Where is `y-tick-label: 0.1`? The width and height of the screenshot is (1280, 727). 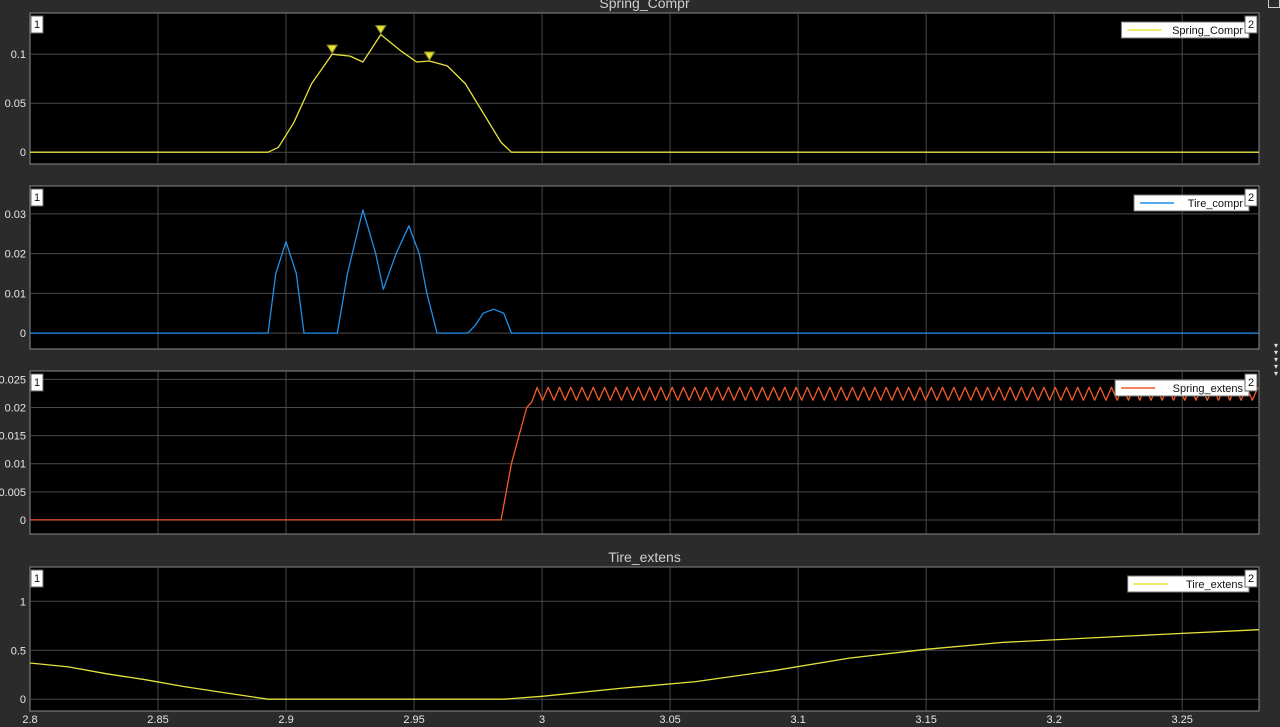 y-tick-label: 0.1 is located at coordinates (18, 55).